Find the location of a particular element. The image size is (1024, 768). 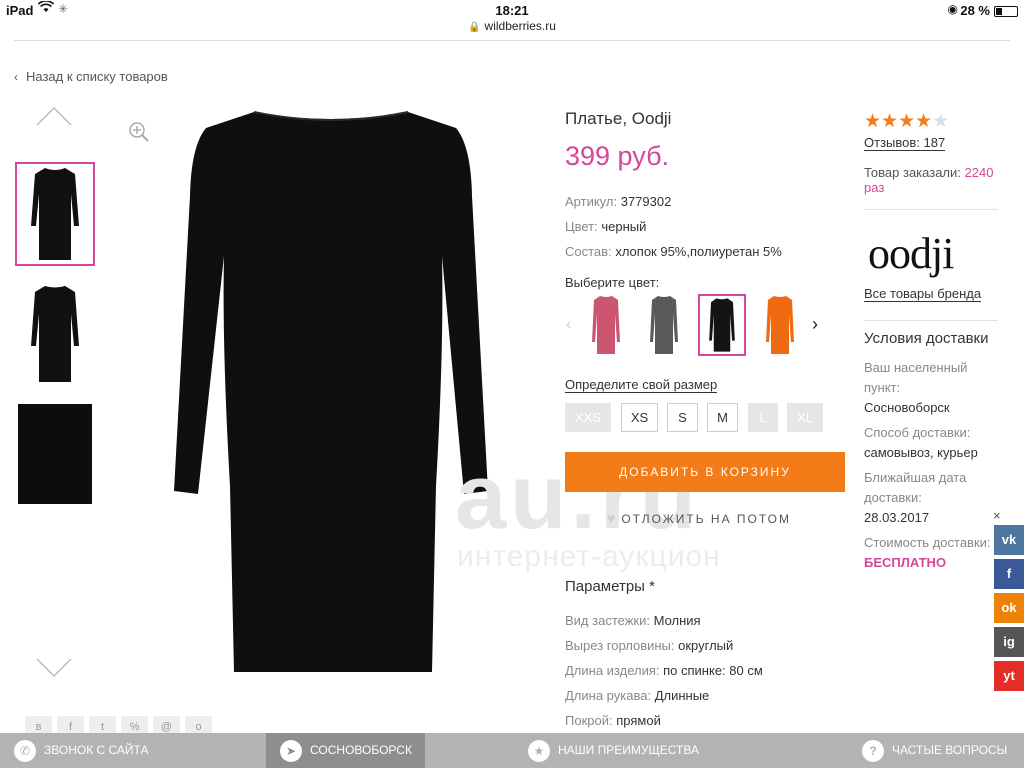

choose-color-label: Выберите цвет: is located at coordinates (612, 282).